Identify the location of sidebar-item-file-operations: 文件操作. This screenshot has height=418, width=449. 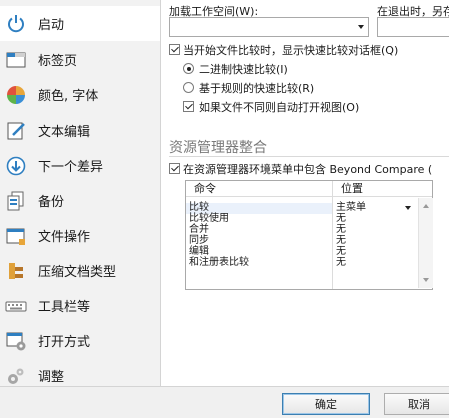
(80, 235).